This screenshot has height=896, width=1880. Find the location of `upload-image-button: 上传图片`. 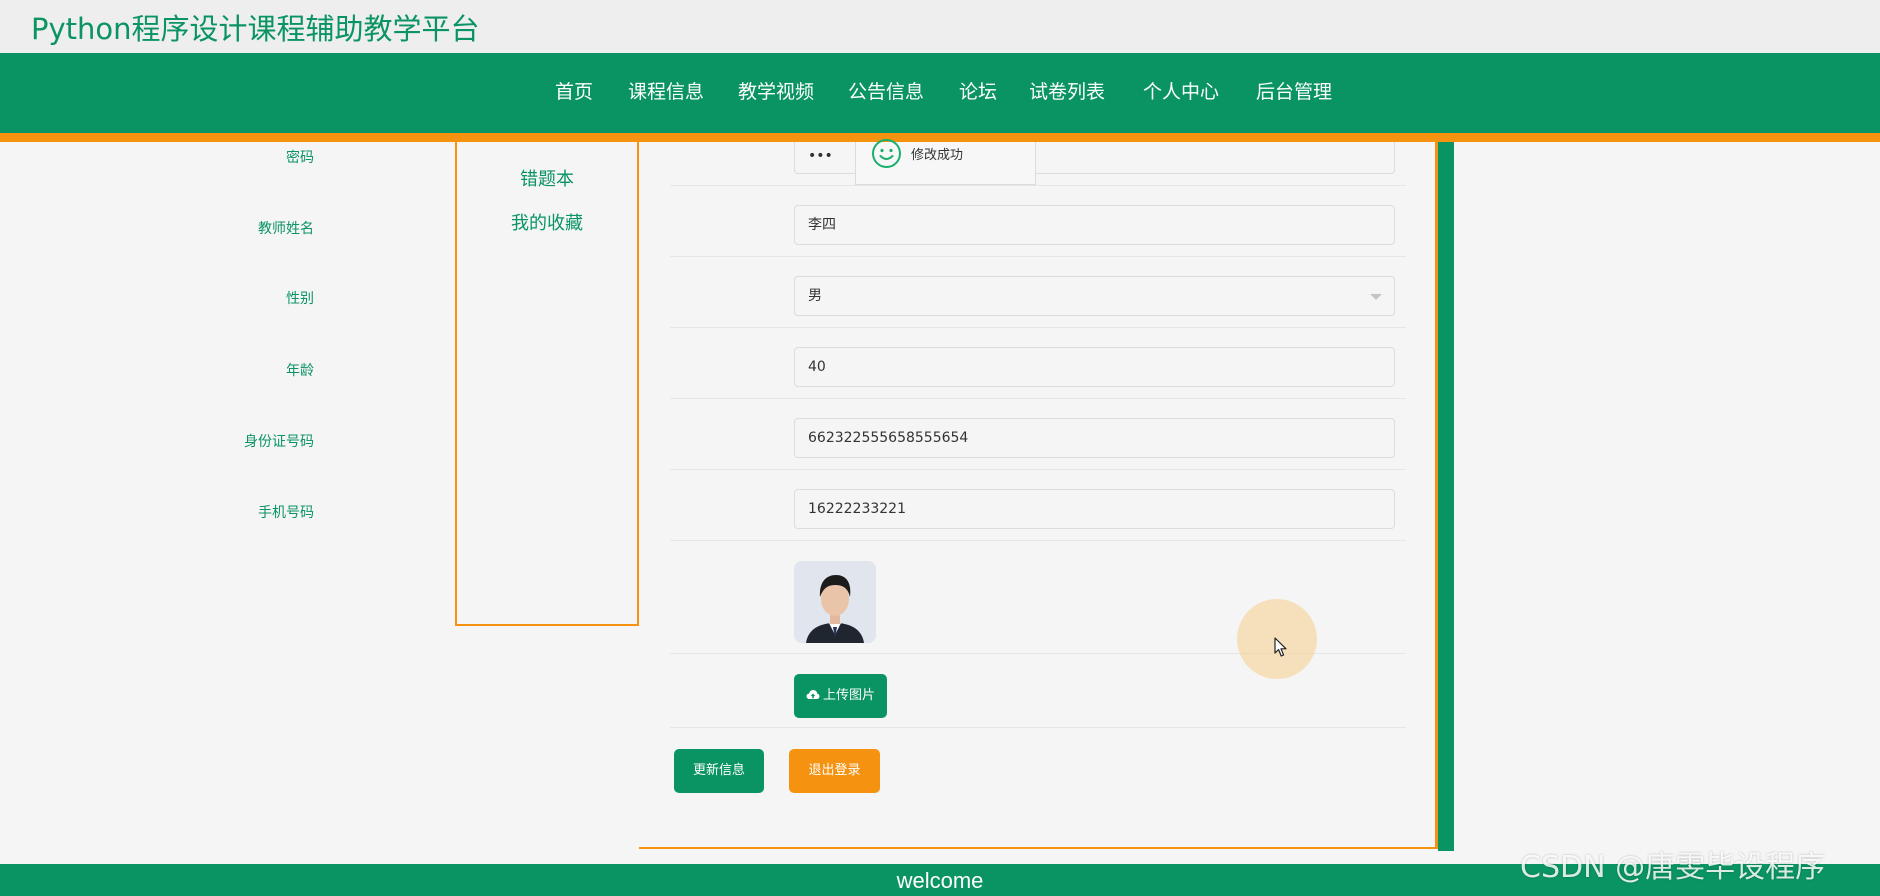

upload-image-button: 上传图片 is located at coordinates (840, 696).